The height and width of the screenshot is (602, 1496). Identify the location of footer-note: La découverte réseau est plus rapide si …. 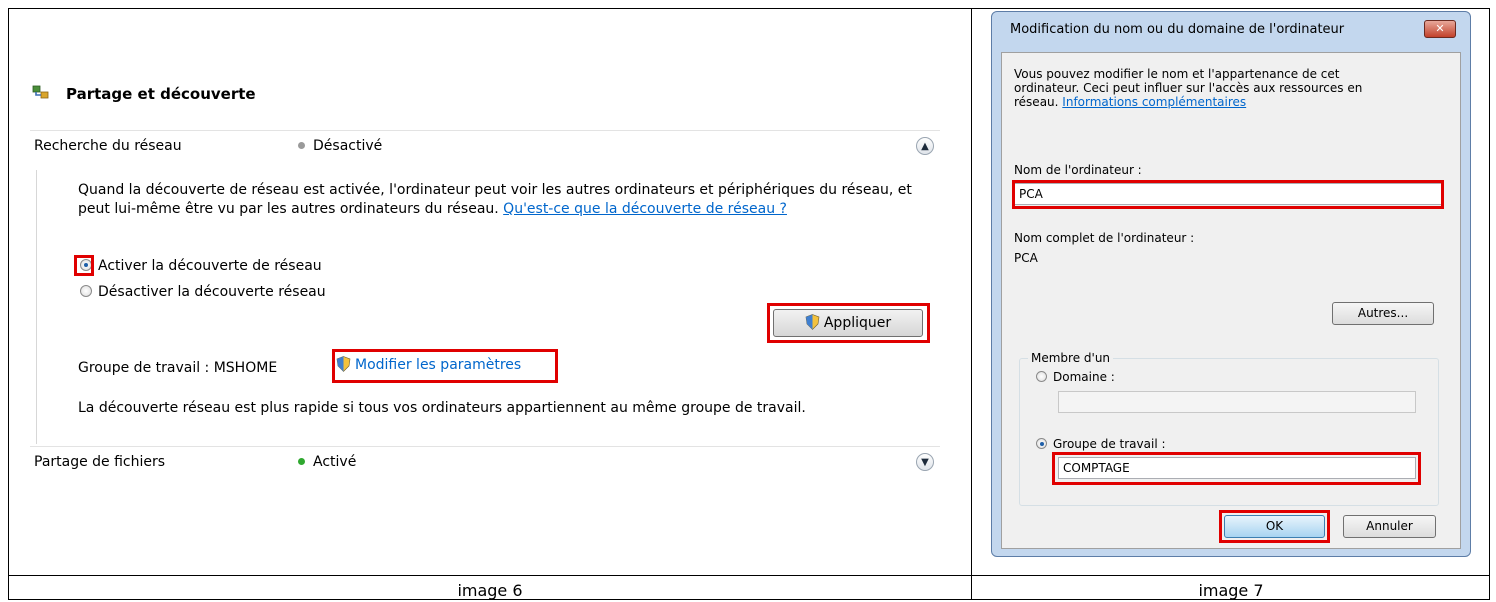
(442, 408).